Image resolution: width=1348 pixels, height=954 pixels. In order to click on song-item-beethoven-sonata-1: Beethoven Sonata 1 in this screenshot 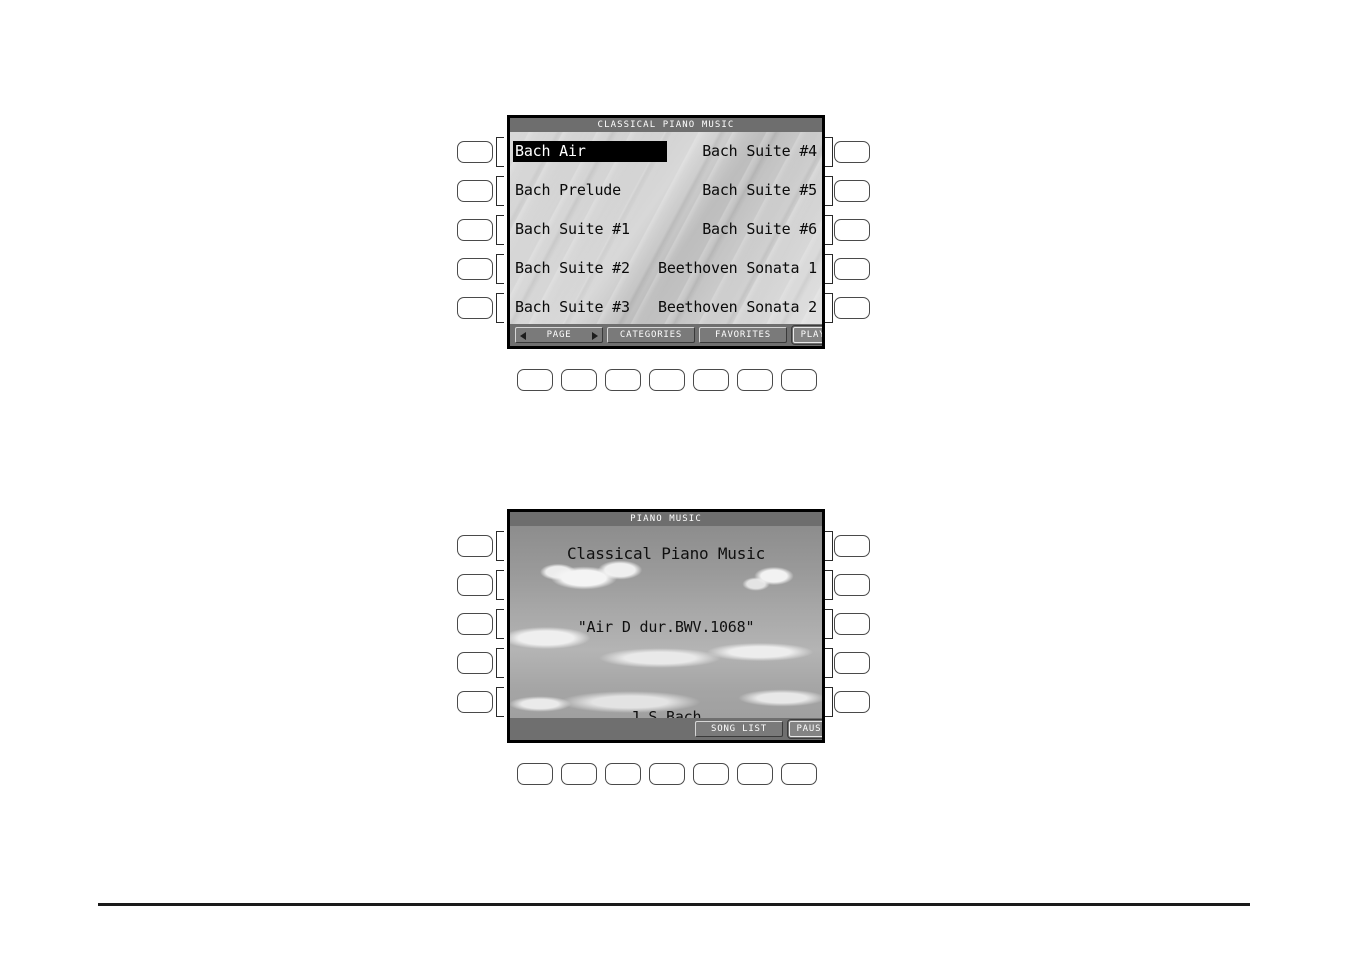, I will do `click(737, 268)`.